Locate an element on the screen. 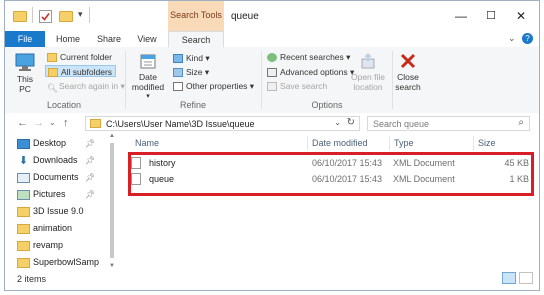  collapse-ribbon-icon: ⌄ is located at coordinates (512, 38).